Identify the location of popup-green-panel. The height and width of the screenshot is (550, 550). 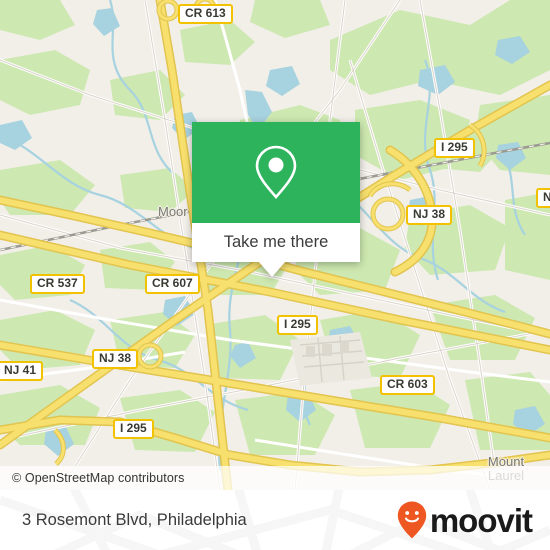
(276, 172).